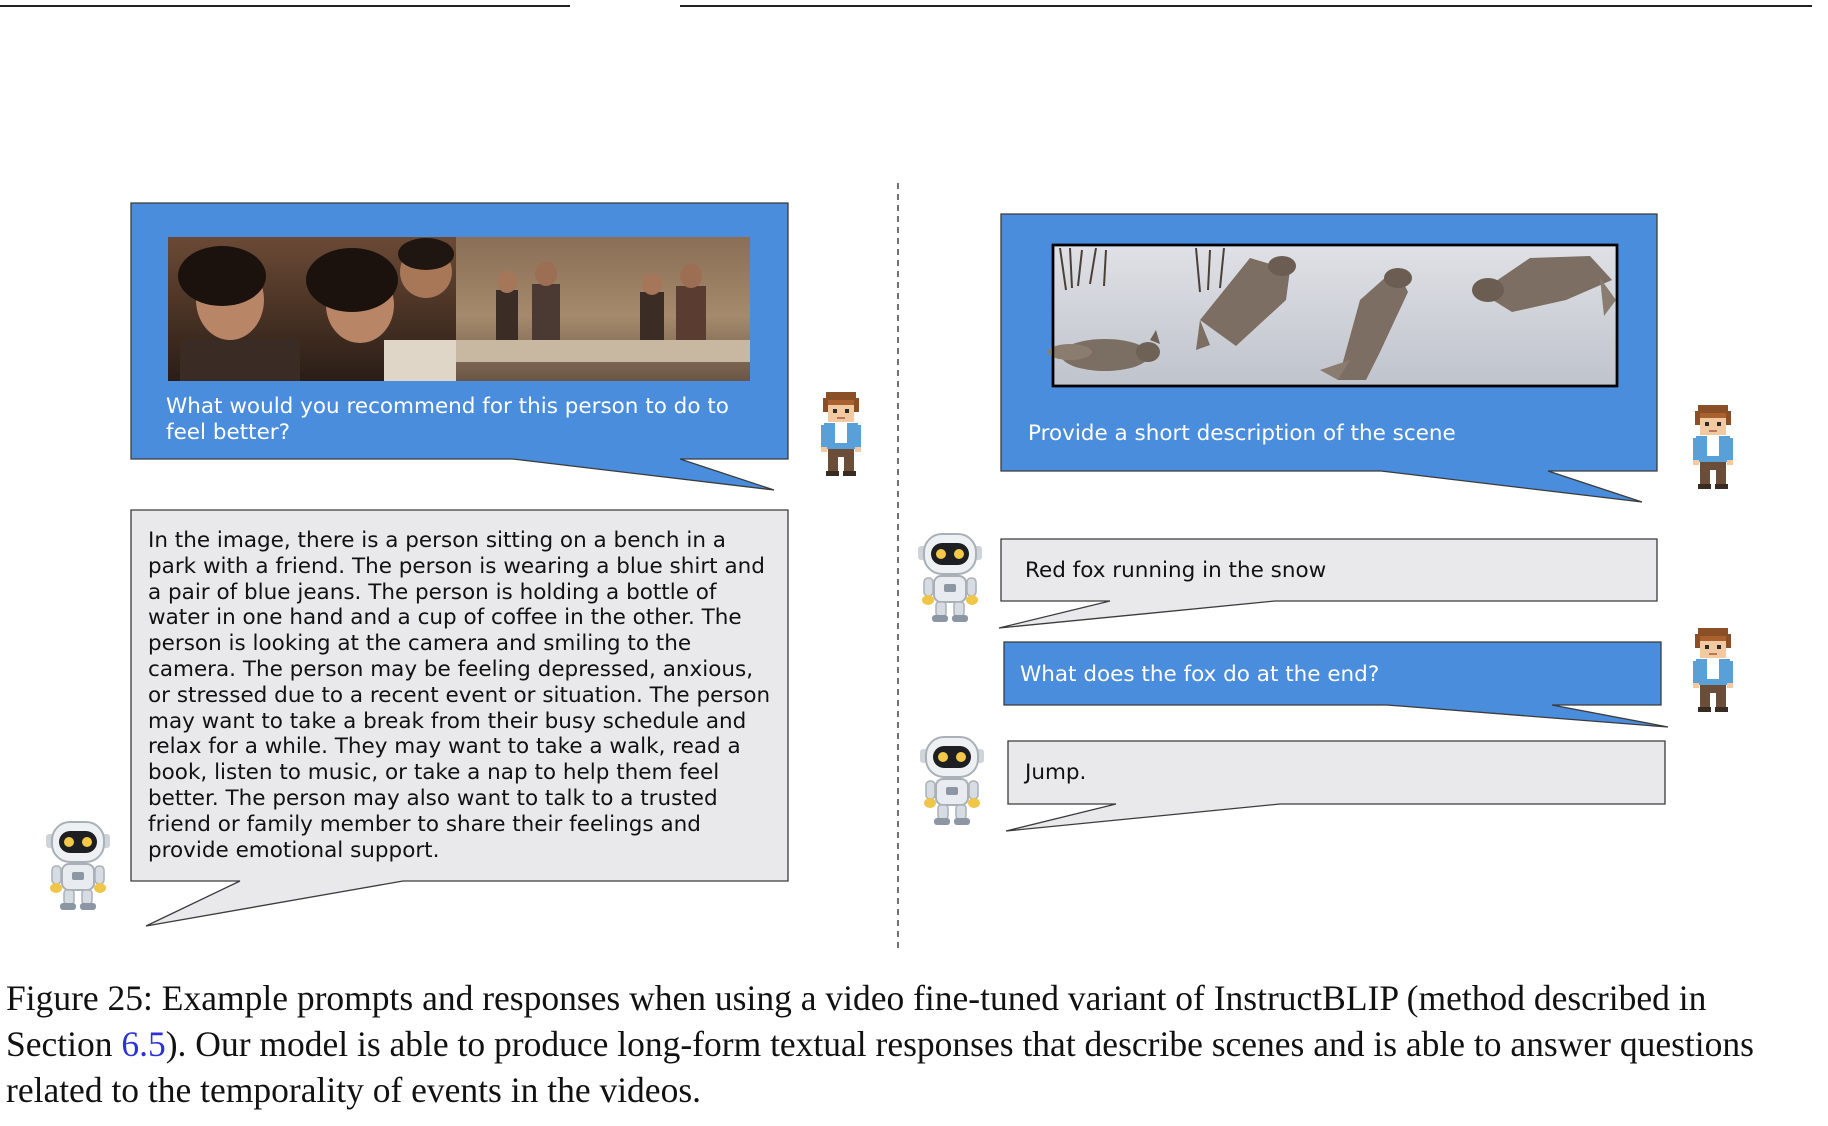  What do you see at coordinates (459, 309) in the screenshot?
I see `left-video-frames` at bounding box center [459, 309].